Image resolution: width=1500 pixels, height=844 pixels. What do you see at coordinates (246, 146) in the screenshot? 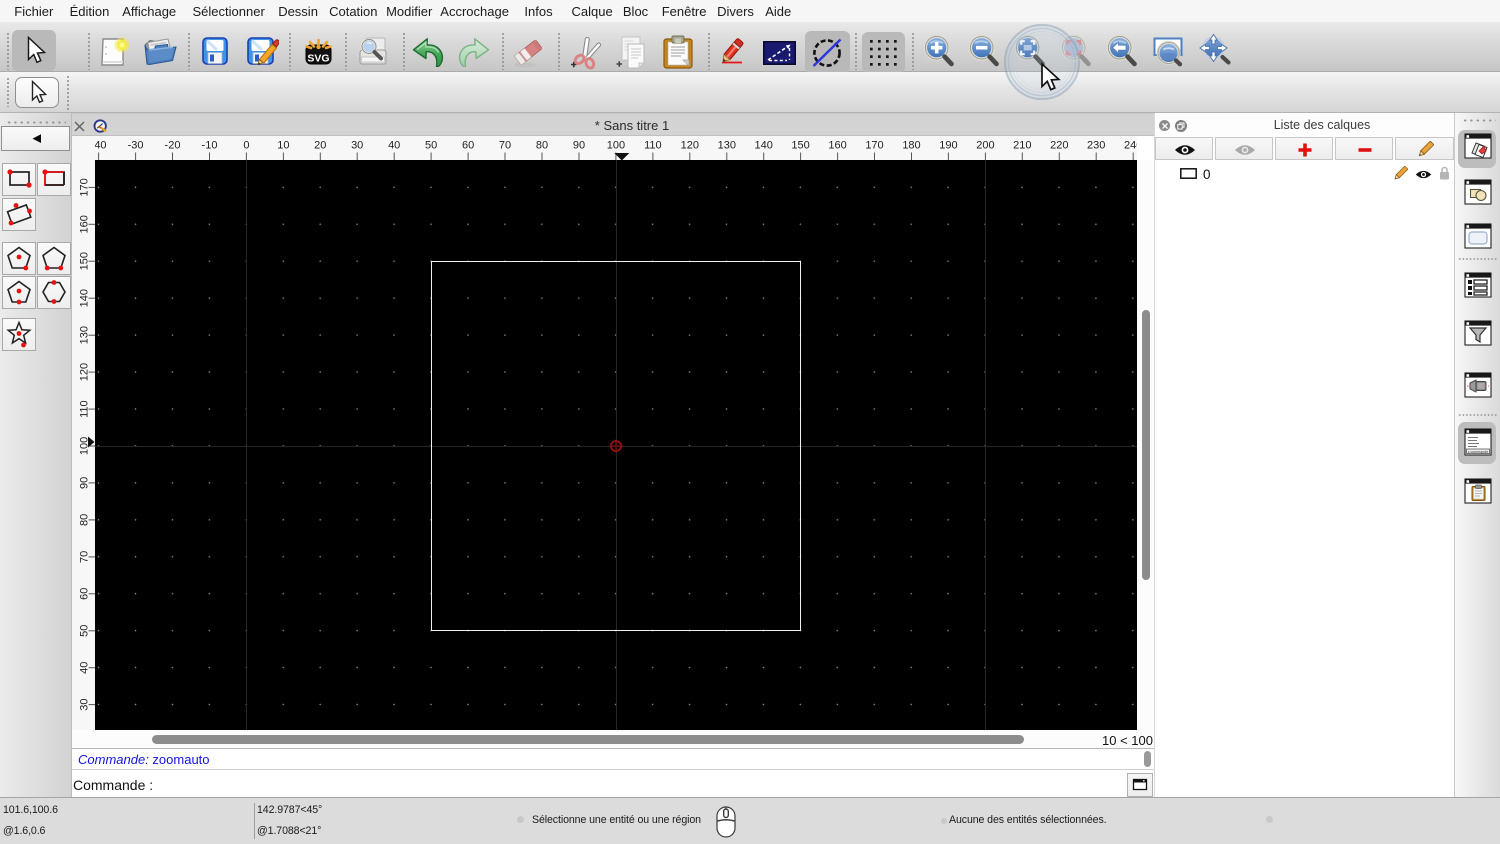
I see `svg-text: 0` at bounding box center [246, 146].